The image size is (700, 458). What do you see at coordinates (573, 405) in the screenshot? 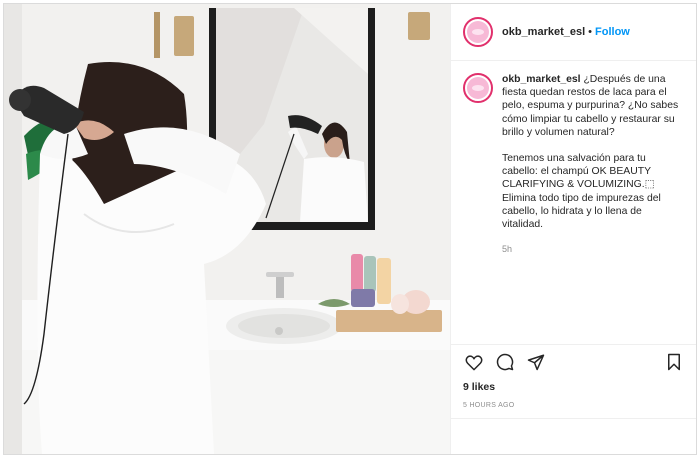
I see `post-timestamp: 5 HOURS AGO` at bounding box center [573, 405].